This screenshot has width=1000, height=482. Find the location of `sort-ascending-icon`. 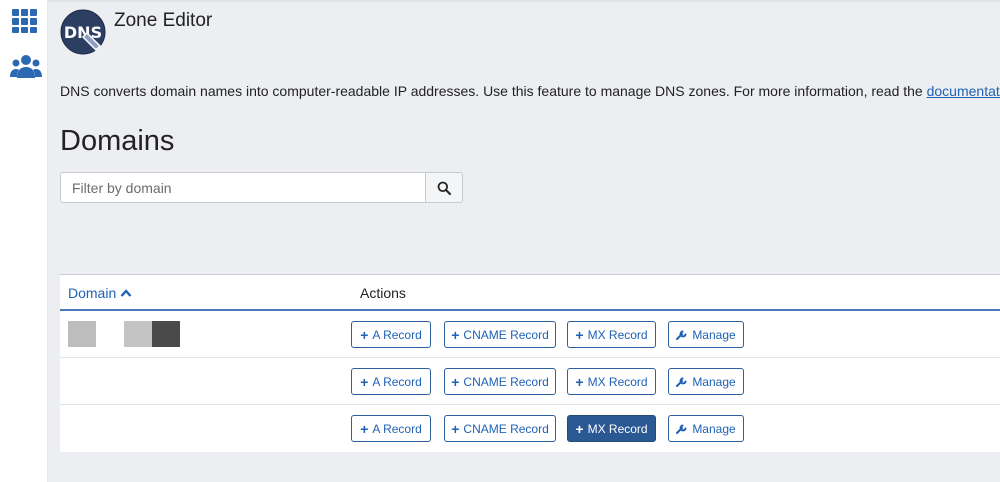

sort-ascending-icon is located at coordinates (126, 293).